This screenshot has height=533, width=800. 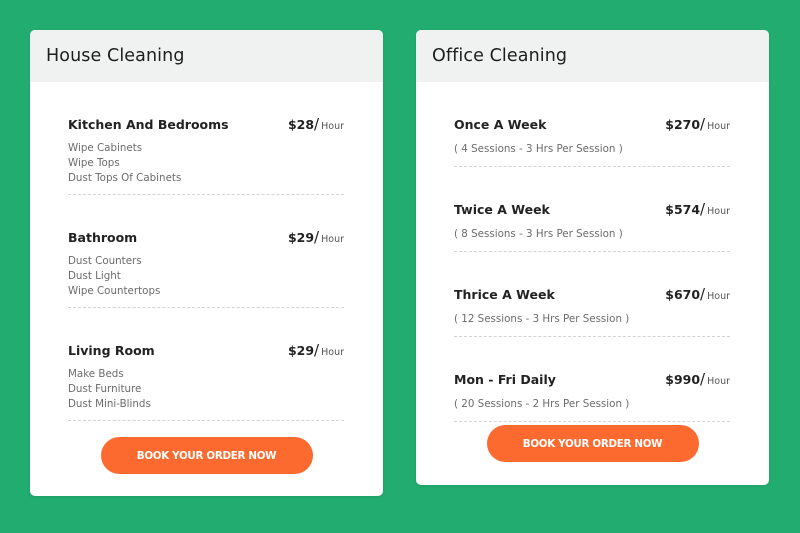 What do you see at coordinates (500, 124) in the screenshot?
I see `plan-name: Once A Week` at bounding box center [500, 124].